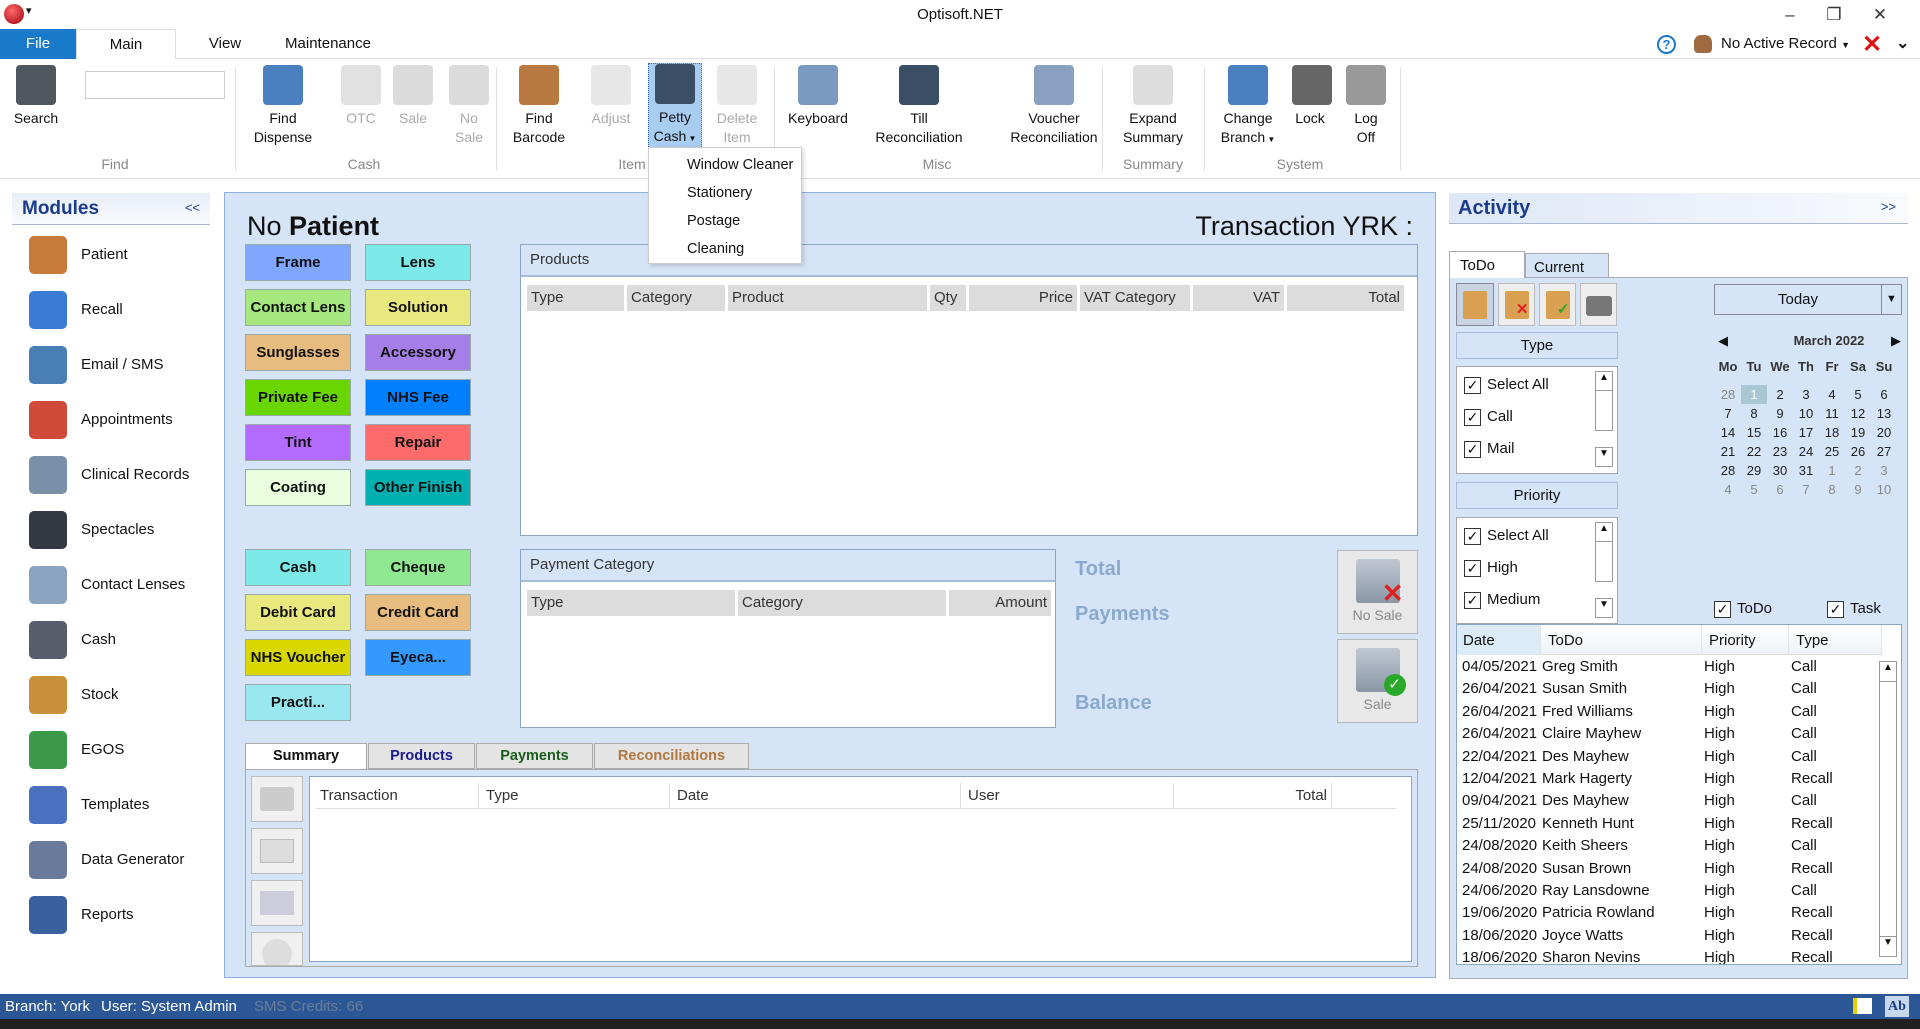 Image resolution: width=1920 pixels, height=1029 pixels. Describe the element at coordinates (676, 298) in the screenshot. I see `column-header-category: Category` at that location.